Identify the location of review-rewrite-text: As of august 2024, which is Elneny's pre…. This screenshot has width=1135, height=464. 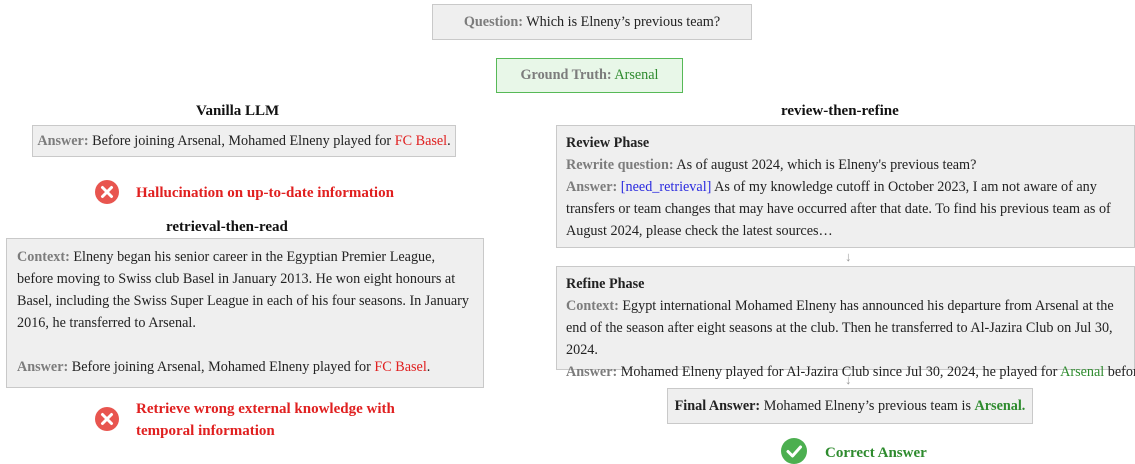
(826, 165).